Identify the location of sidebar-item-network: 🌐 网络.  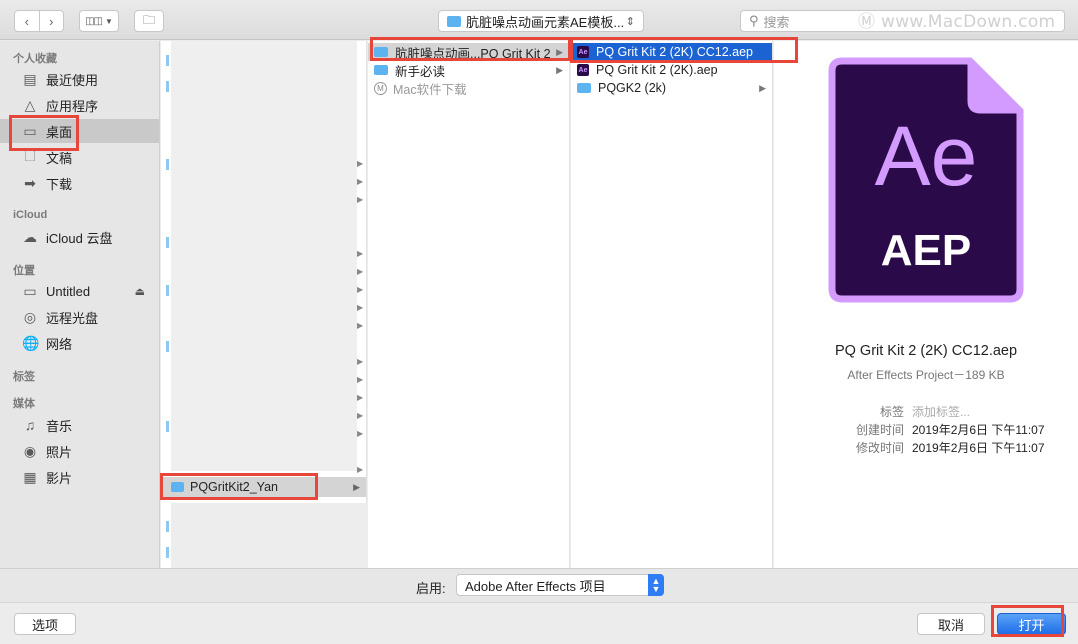
(79, 343).